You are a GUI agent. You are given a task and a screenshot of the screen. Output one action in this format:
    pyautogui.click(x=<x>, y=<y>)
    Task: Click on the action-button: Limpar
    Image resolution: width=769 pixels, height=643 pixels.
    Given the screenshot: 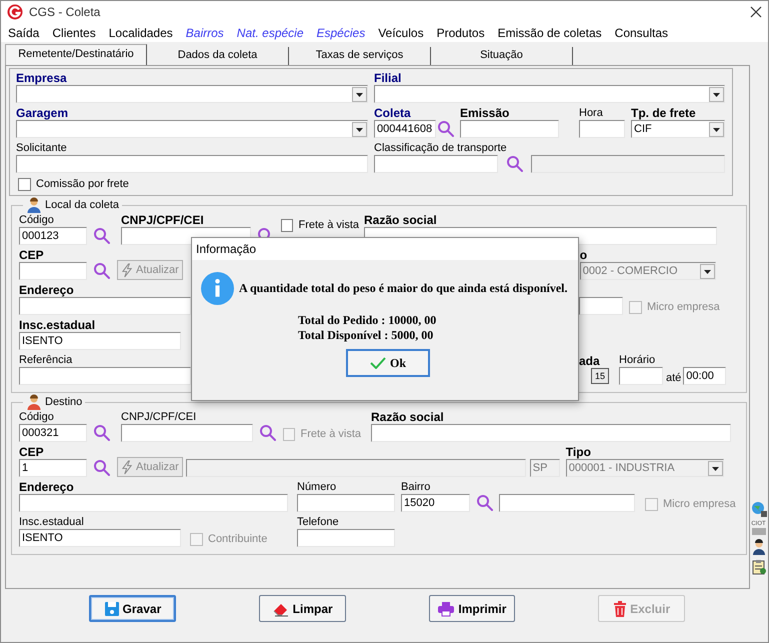 What is the action you would take?
    pyautogui.click(x=302, y=608)
    